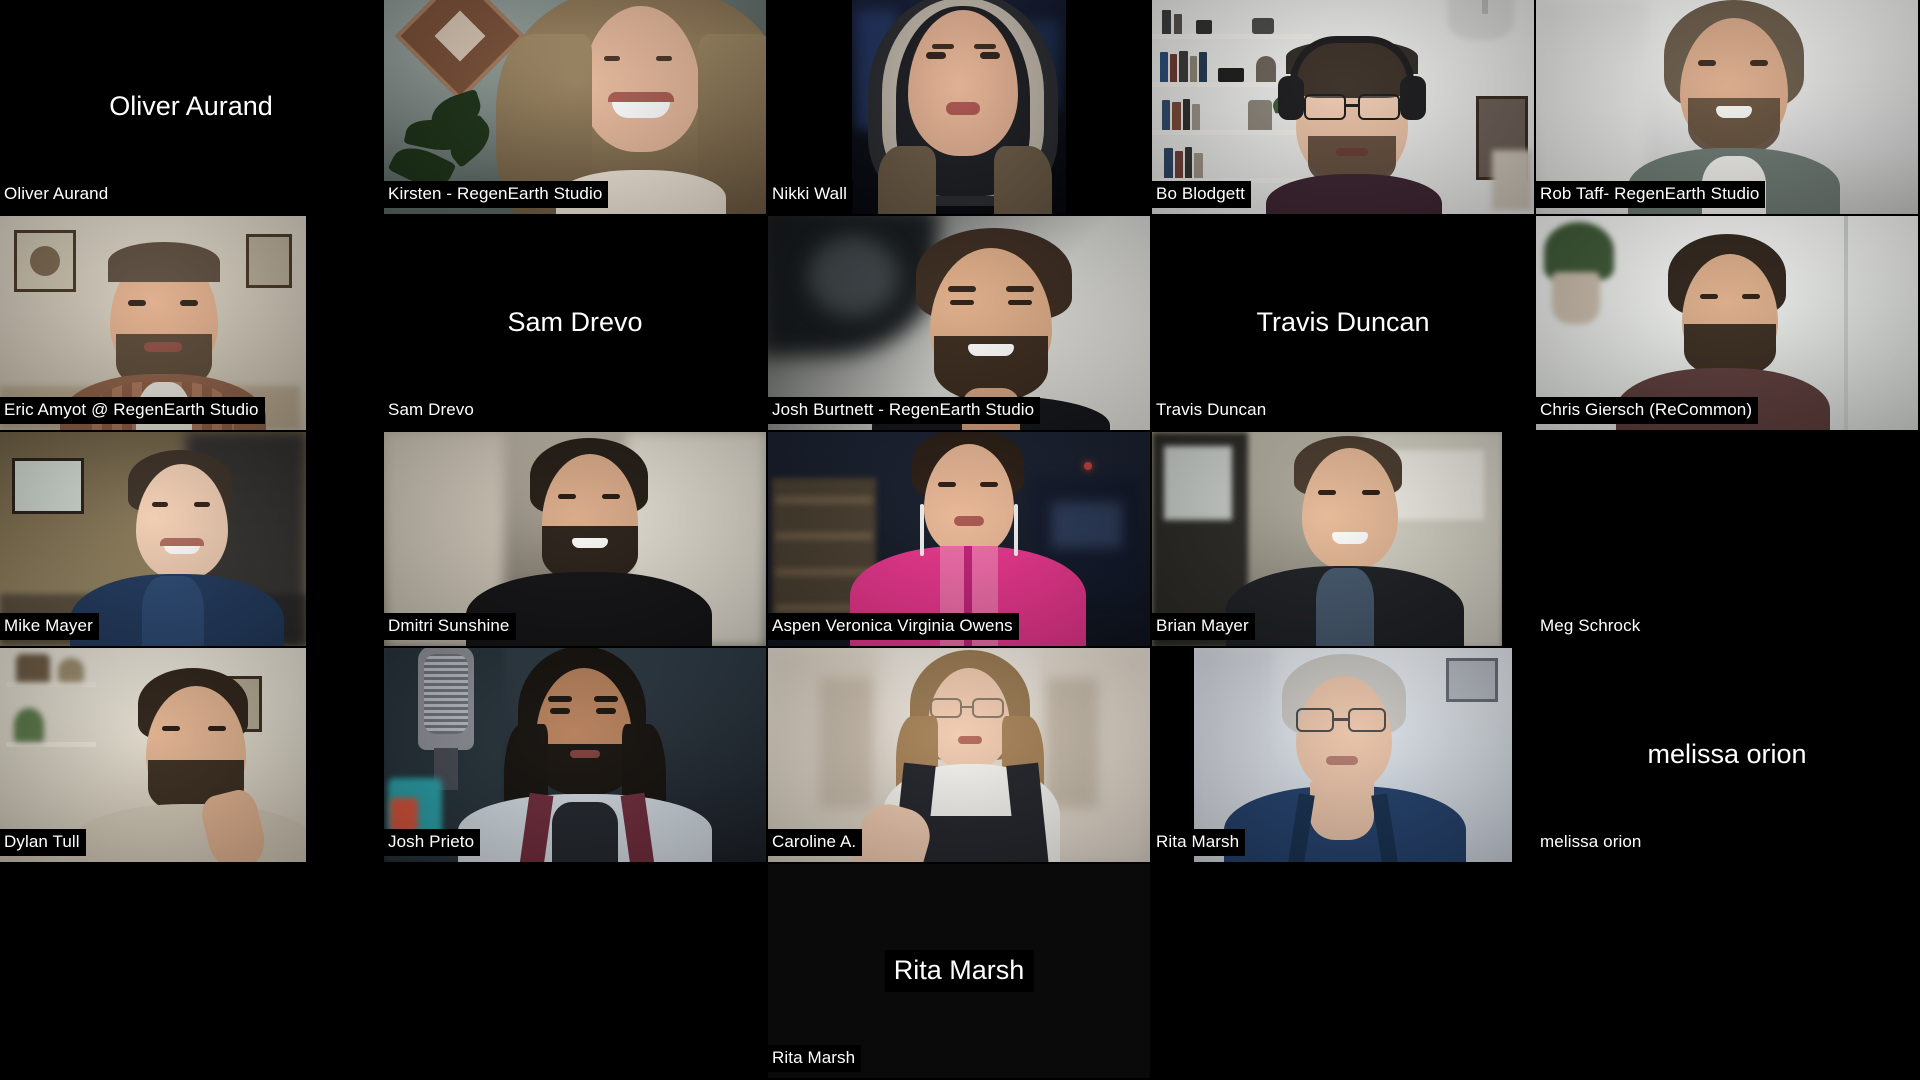 The width and height of the screenshot is (1920, 1080). What do you see at coordinates (1591, 626) in the screenshot?
I see `participant-name-label: Meg Schrock` at bounding box center [1591, 626].